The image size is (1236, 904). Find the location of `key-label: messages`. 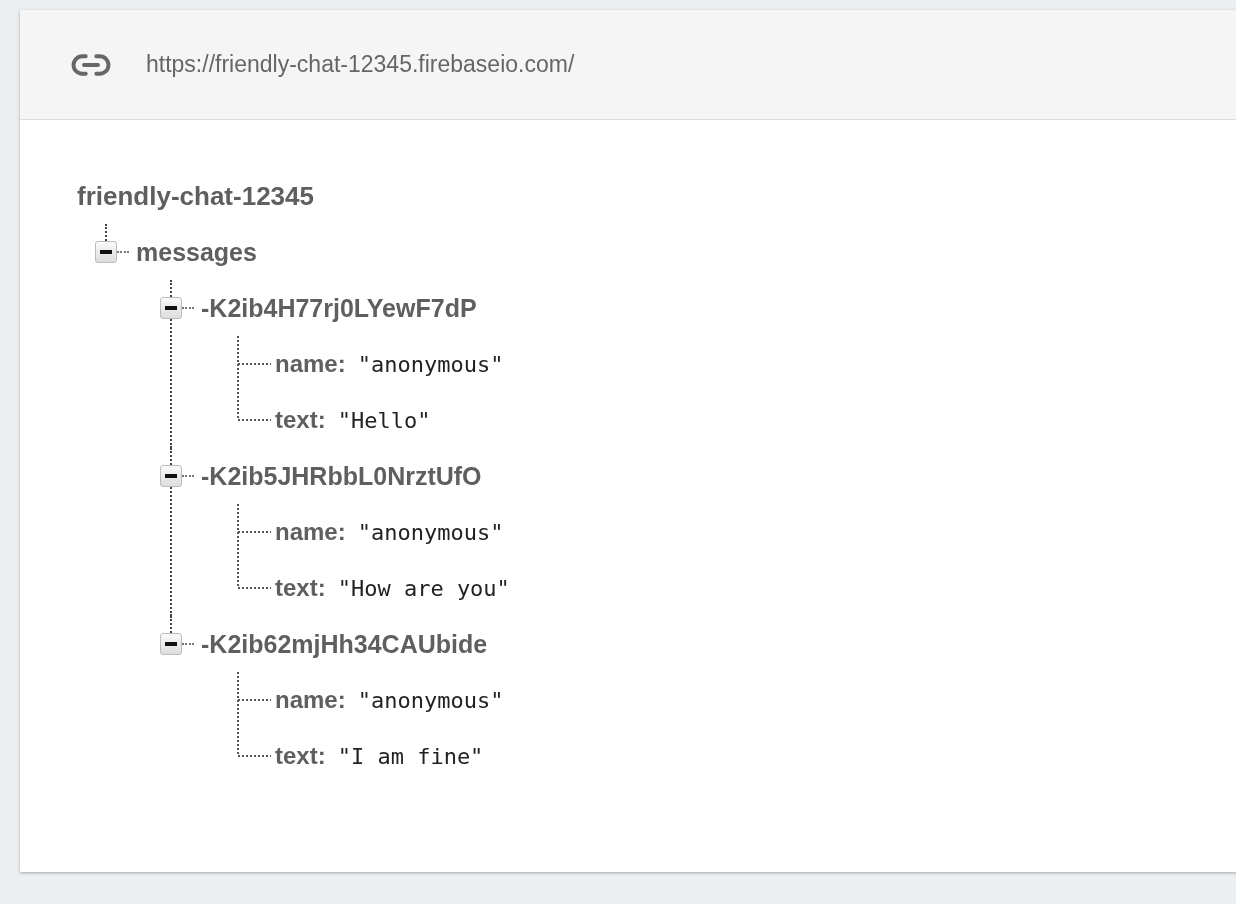

key-label: messages is located at coordinates (196, 252).